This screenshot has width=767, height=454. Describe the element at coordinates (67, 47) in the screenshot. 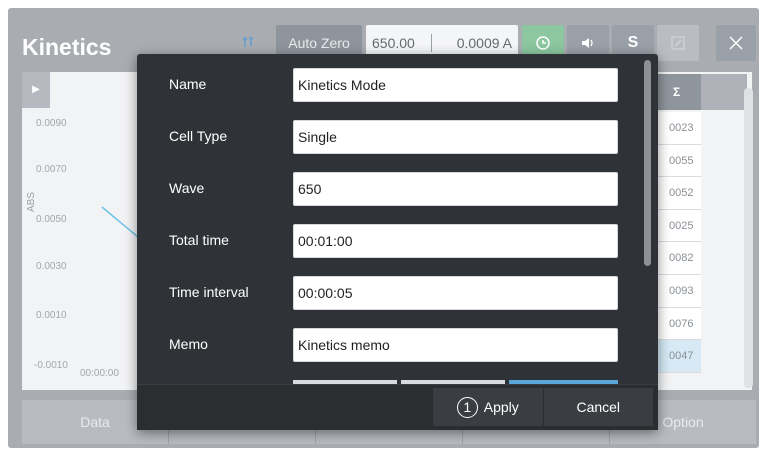

I see `app-title: Kinetics` at that location.